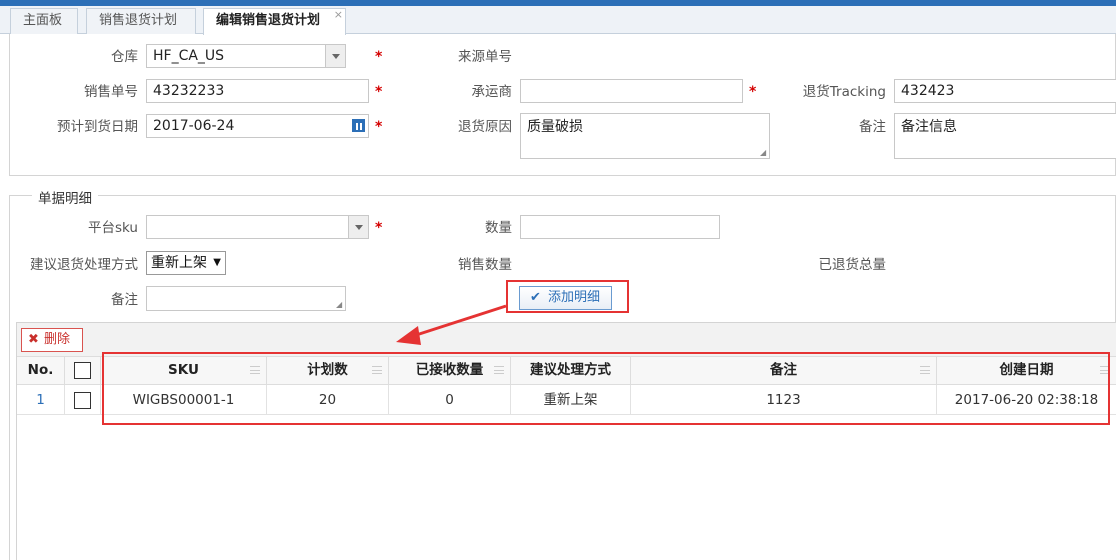  I want to click on arrow-head, so click(408, 335).